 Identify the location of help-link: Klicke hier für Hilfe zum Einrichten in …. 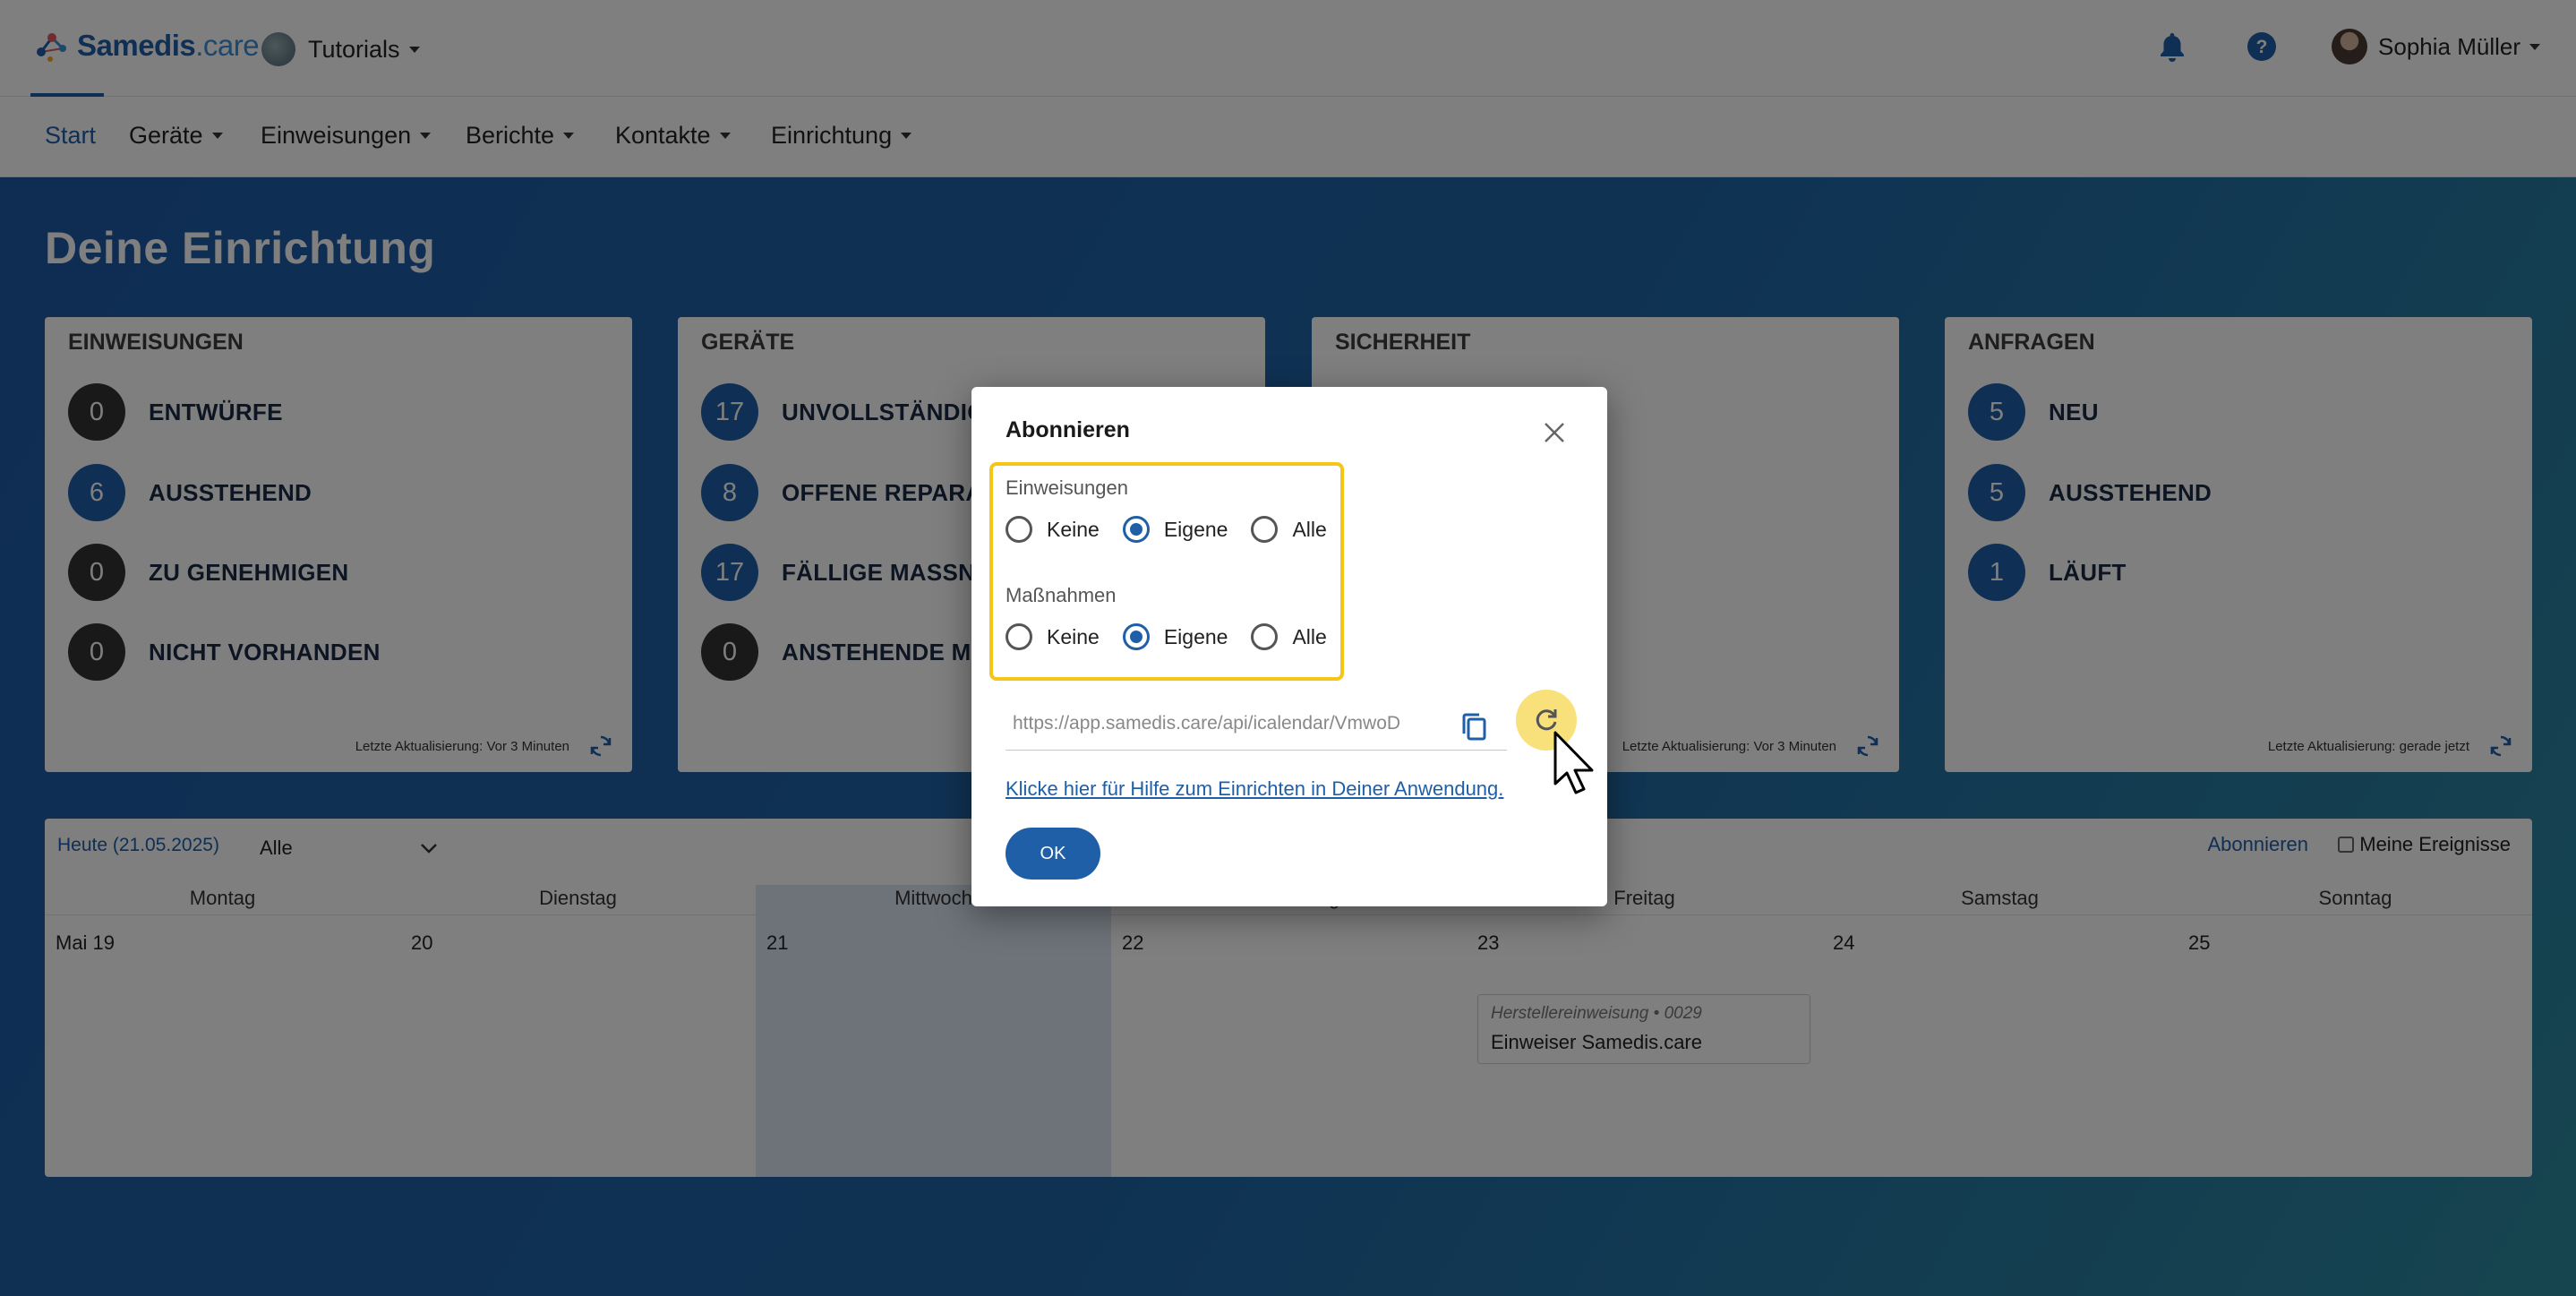
(1254, 789).